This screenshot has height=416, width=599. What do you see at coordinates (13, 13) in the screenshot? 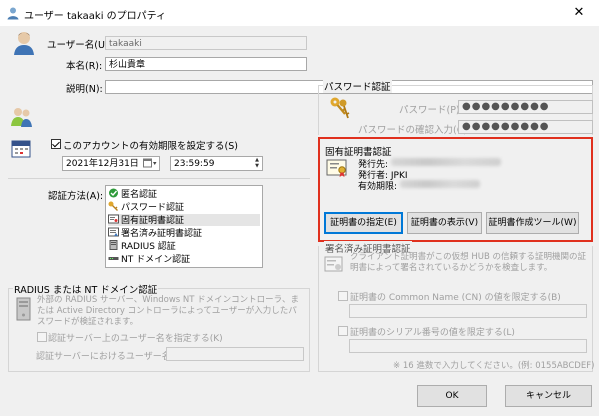
I see `user-icon` at bounding box center [13, 13].